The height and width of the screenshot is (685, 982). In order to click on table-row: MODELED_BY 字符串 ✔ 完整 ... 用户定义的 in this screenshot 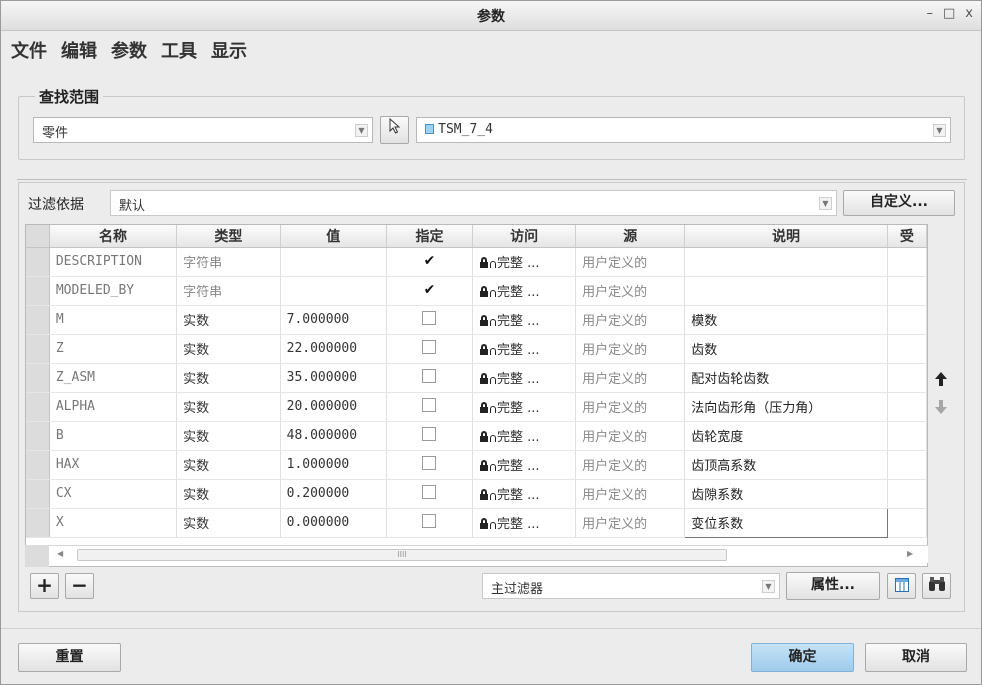, I will do `click(476, 291)`.